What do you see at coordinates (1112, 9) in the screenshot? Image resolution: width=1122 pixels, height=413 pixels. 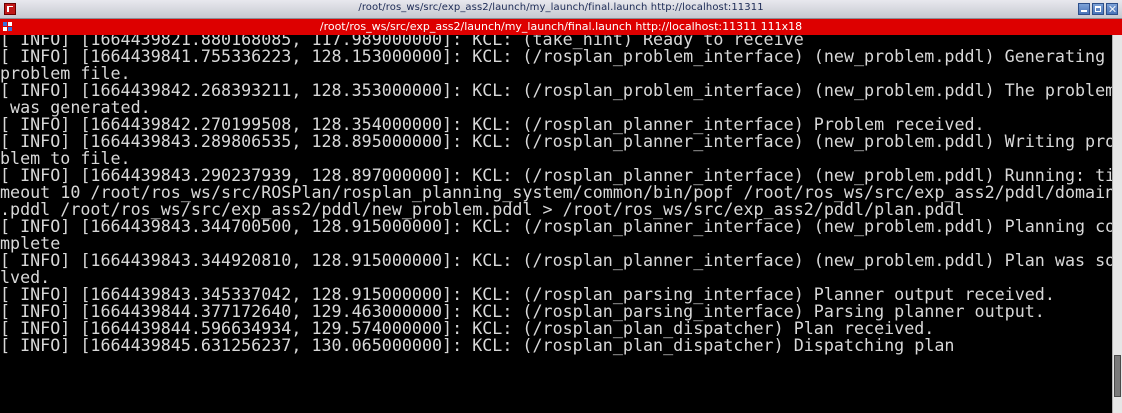 I see `close-icon` at bounding box center [1112, 9].